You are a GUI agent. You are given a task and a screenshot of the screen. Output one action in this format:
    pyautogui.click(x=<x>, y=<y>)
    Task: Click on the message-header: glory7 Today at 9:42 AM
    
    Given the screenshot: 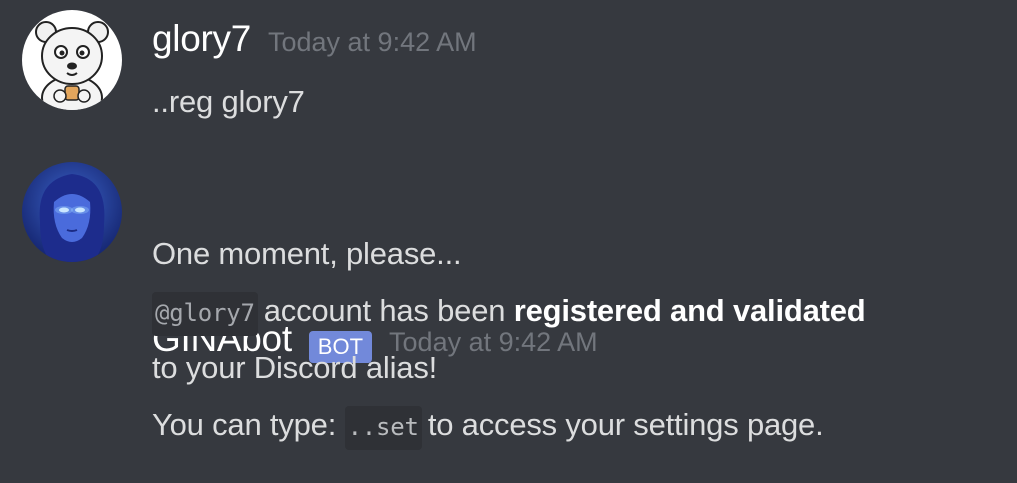 What is the action you would take?
    pyautogui.click(x=314, y=44)
    